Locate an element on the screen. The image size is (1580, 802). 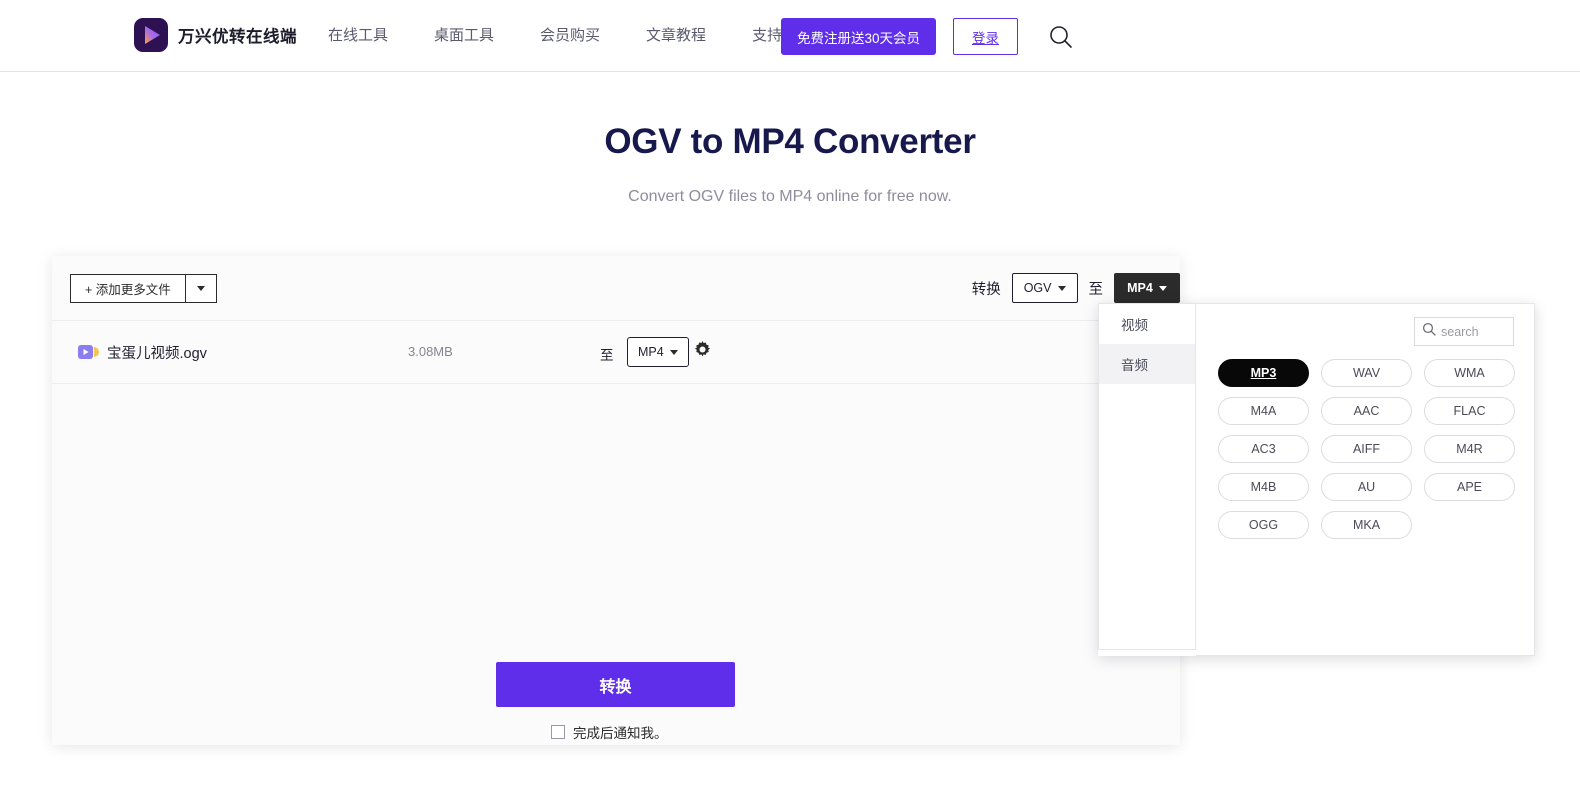
format-pill-aiff: AIFF is located at coordinates (1366, 449).